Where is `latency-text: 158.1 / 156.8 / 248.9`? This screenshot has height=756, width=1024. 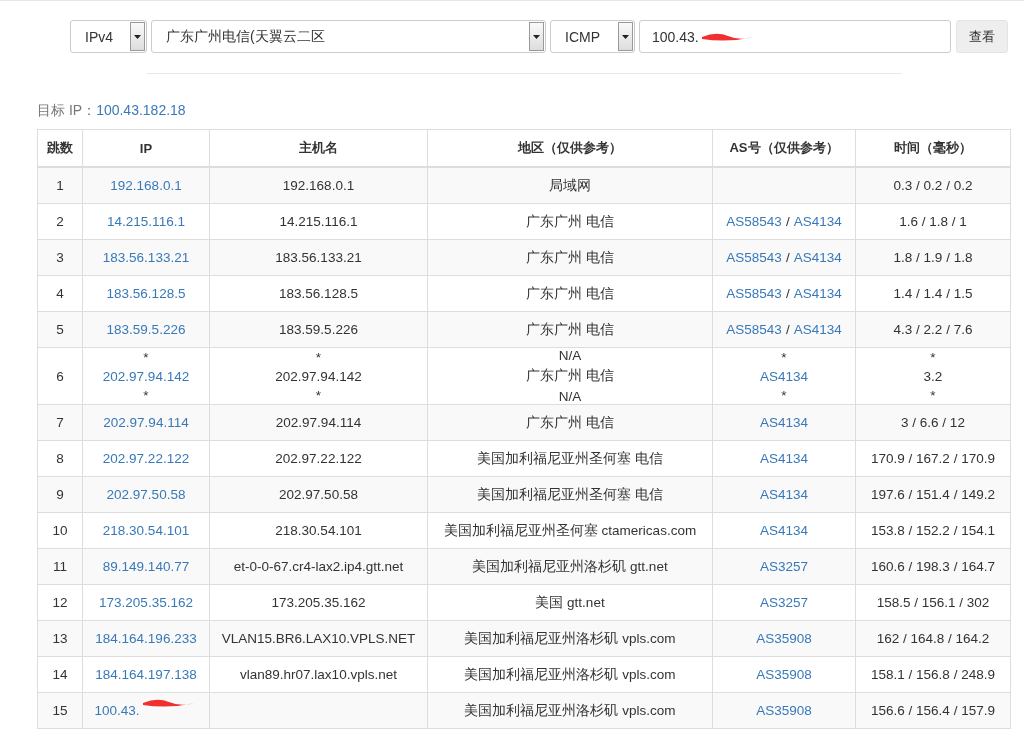
latency-text: 158.1 / 156.8 / 248.9 is located at coordinates (933, 674).